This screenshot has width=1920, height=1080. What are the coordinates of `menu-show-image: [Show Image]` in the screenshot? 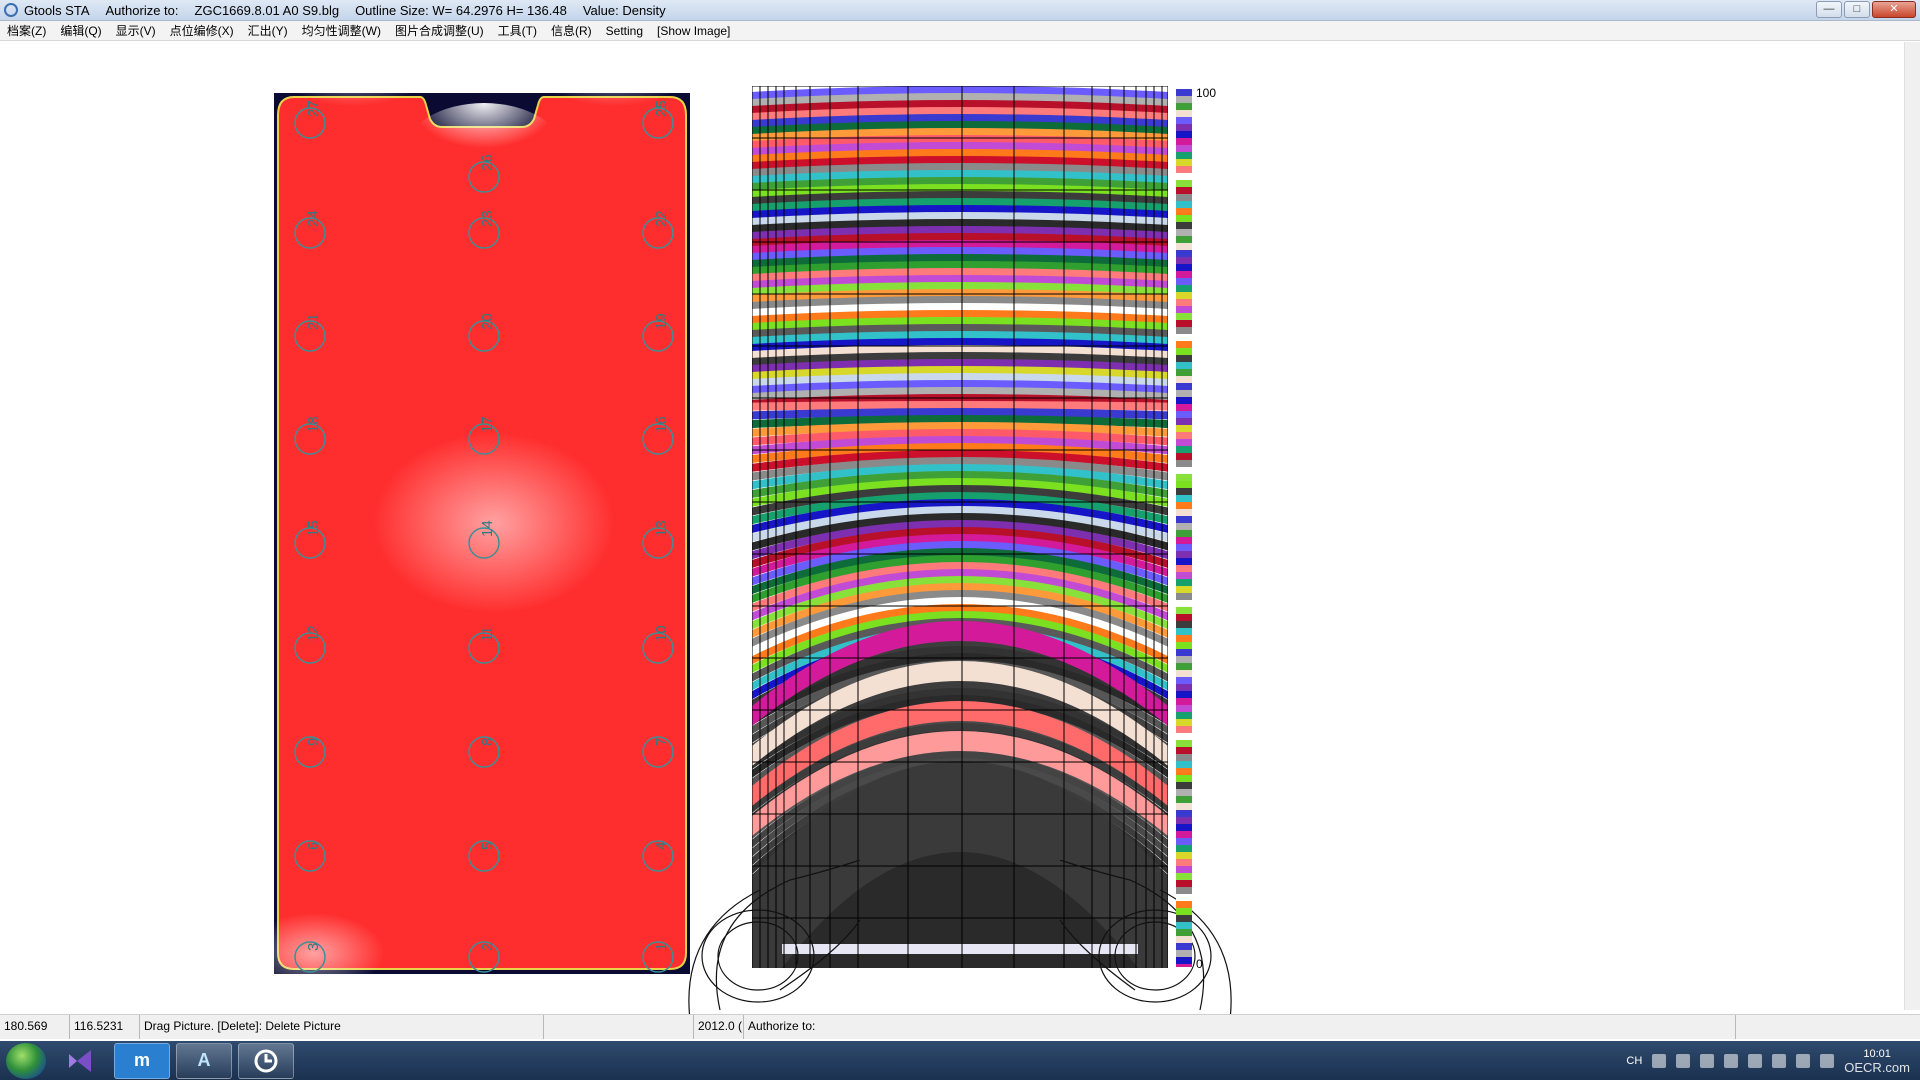 It's located at (693, 31).